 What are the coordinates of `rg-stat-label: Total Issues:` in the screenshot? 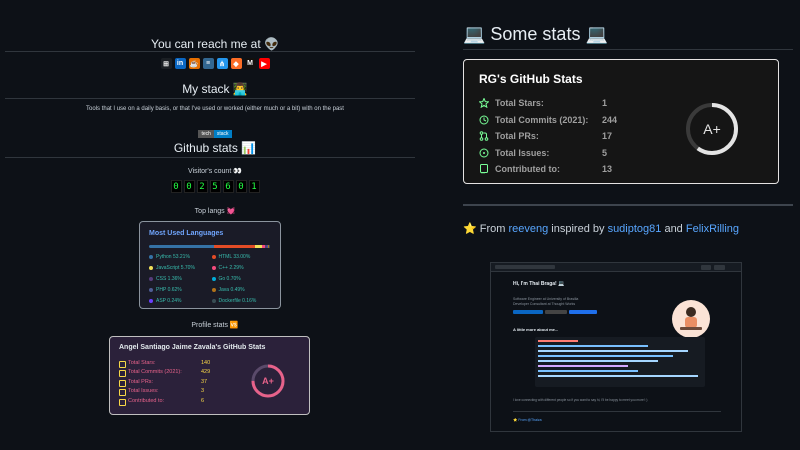 It's located at (522, 152).